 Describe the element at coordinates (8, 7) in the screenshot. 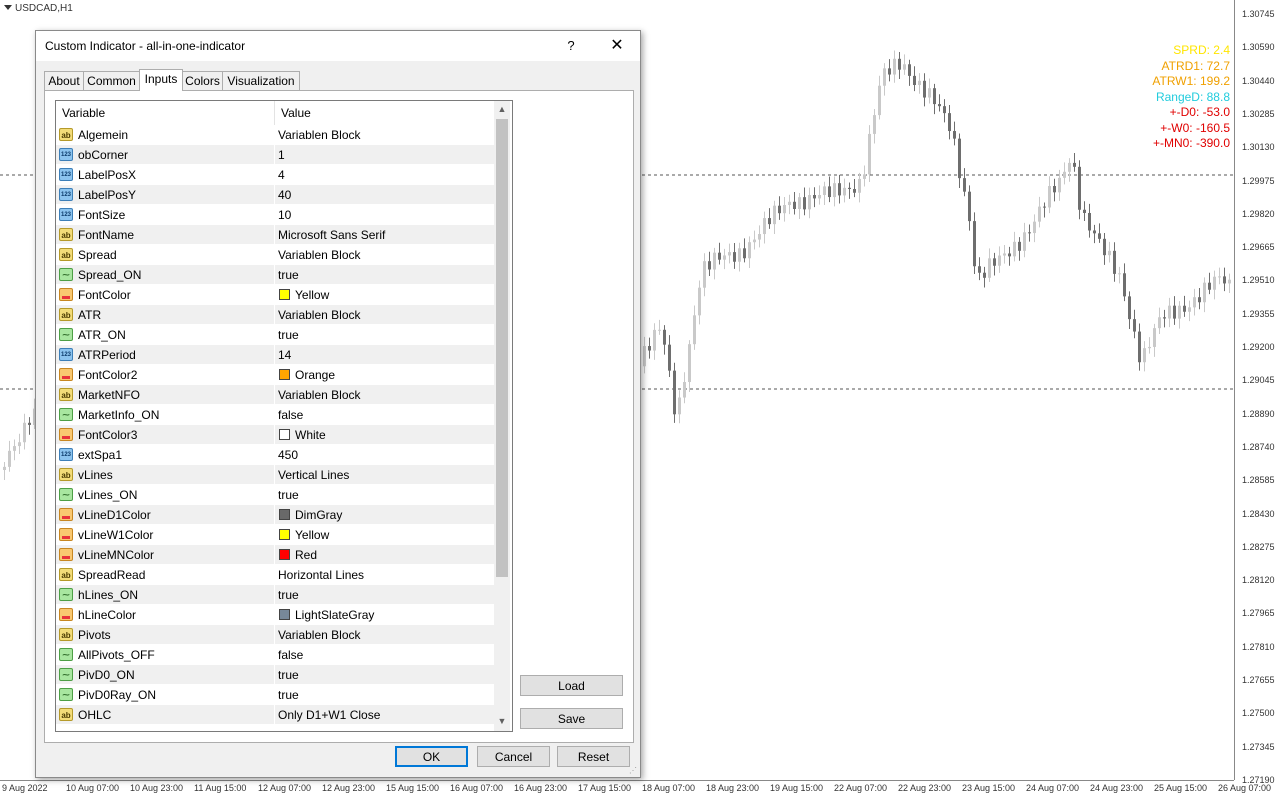

I see `dropdown-triangle-icon` at that location.